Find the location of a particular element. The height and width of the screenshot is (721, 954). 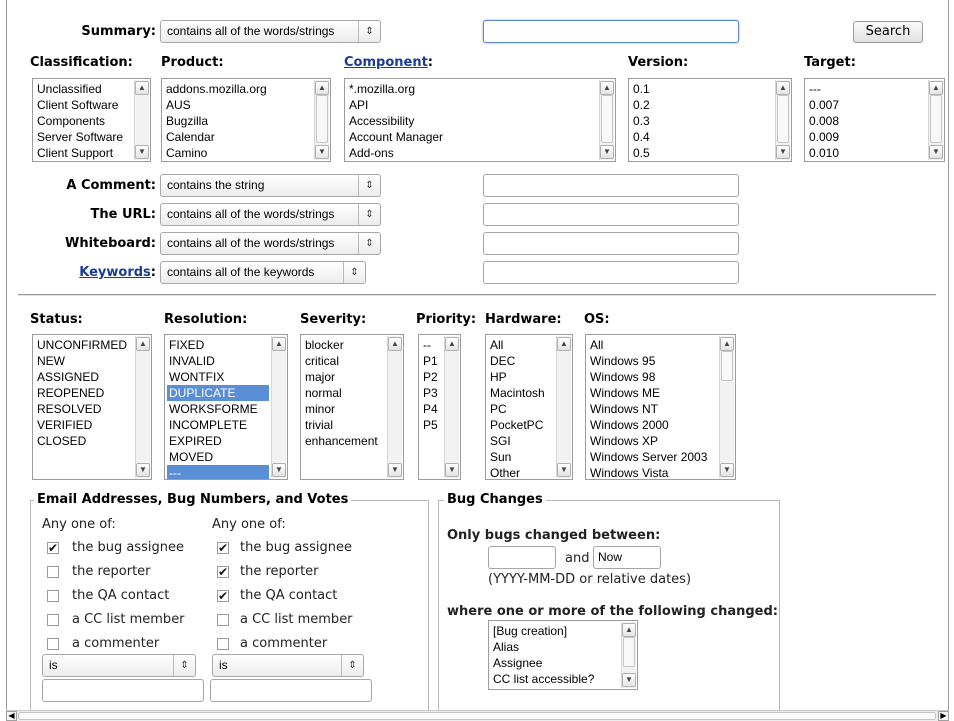

checkbox is located at coordinates (53, 572).